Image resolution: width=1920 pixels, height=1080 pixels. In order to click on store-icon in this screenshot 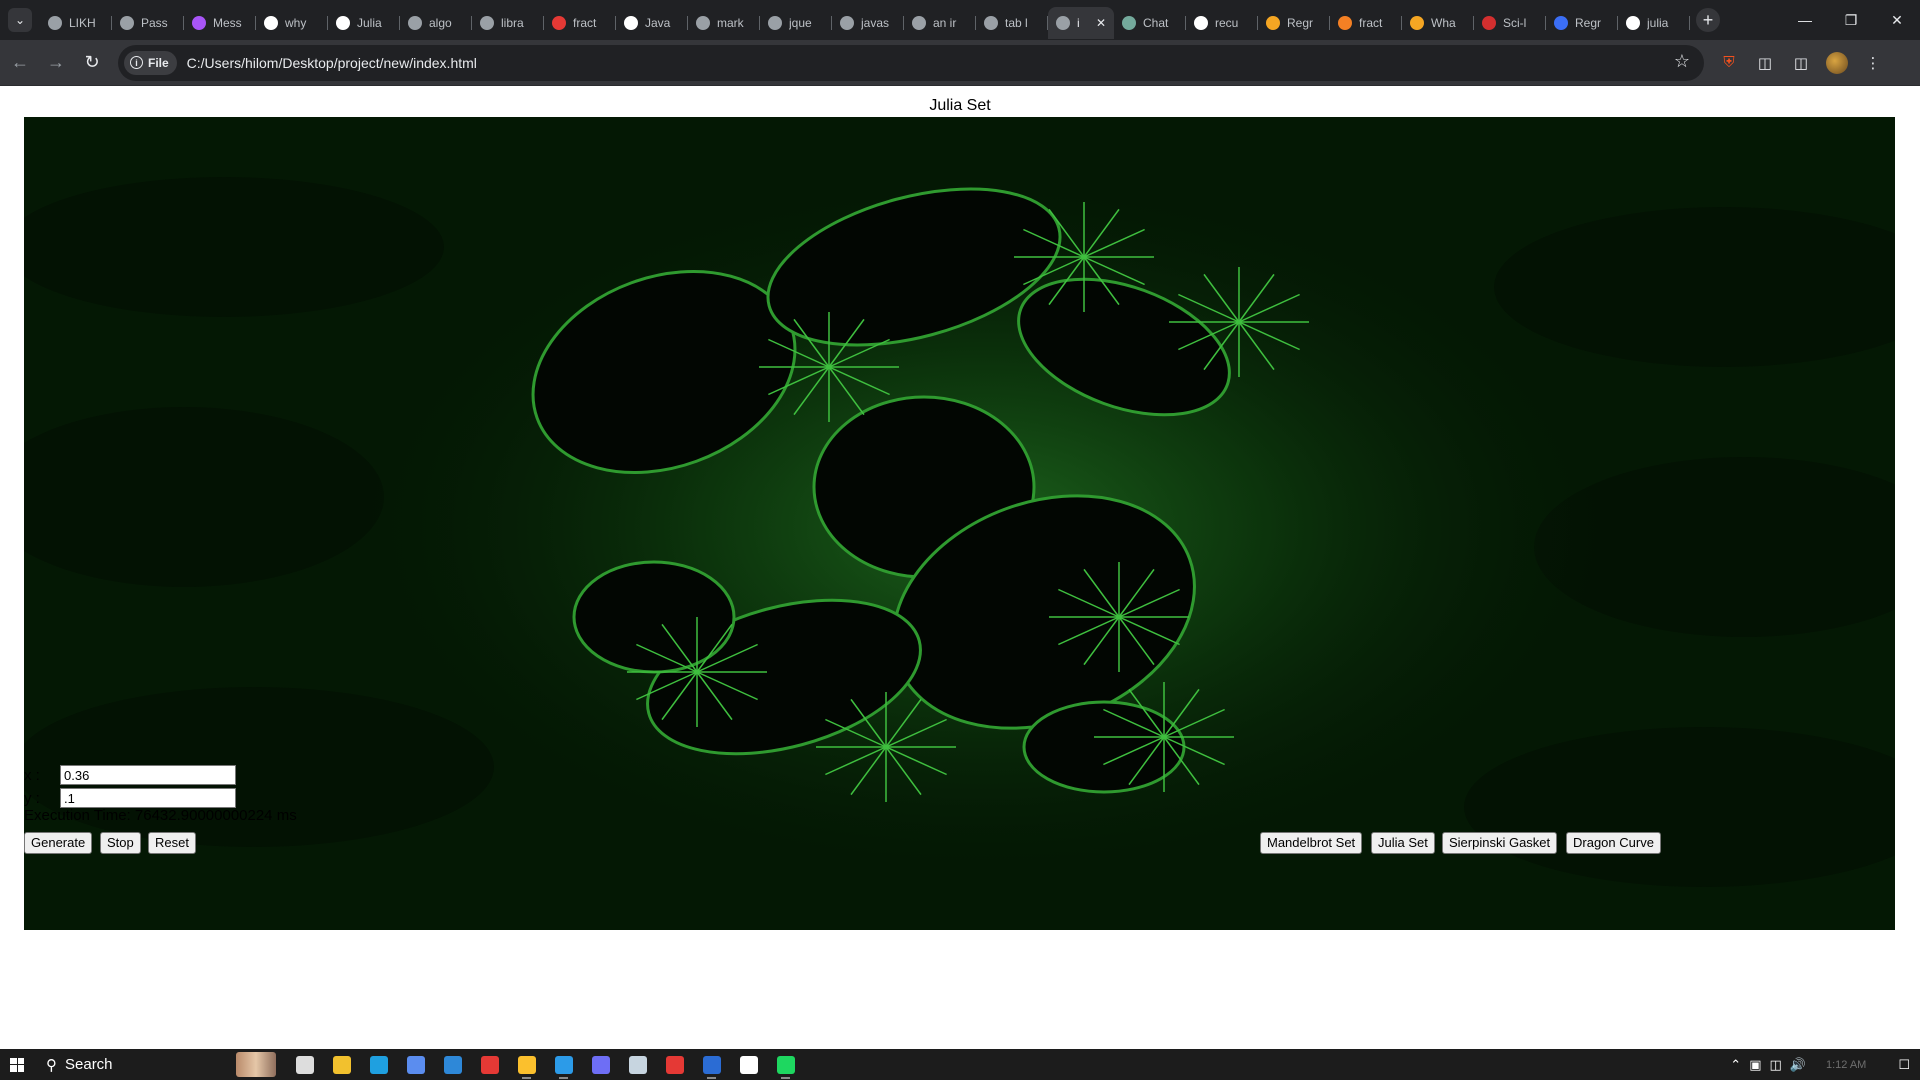, I will do `click(415, 1064)`.